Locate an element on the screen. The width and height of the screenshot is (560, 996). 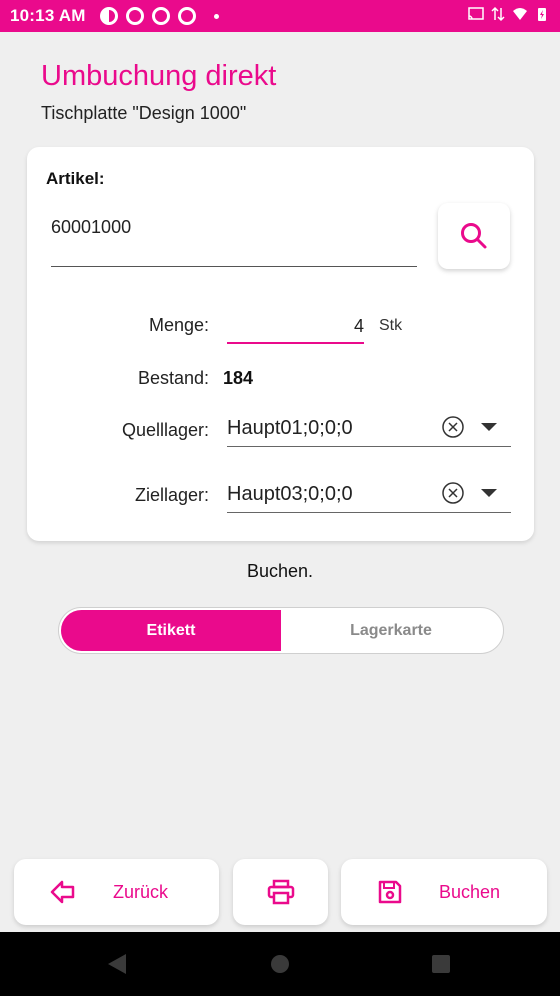
print-mode-toggle: Etikett Lagerkarte is located at coordinates (281, 630).